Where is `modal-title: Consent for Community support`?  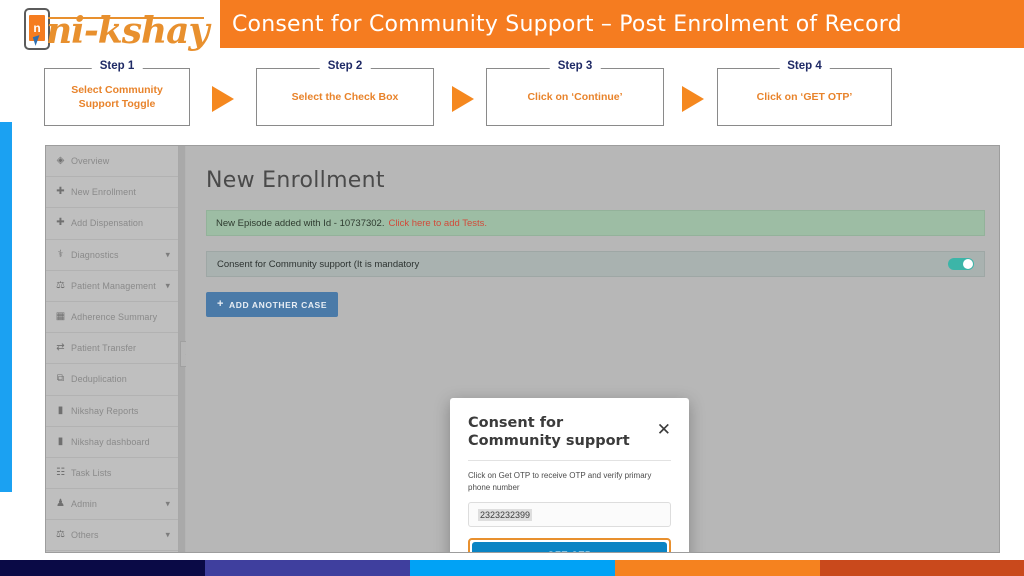
modal-title: Consent for Community support is located at coordinates (549, 432).